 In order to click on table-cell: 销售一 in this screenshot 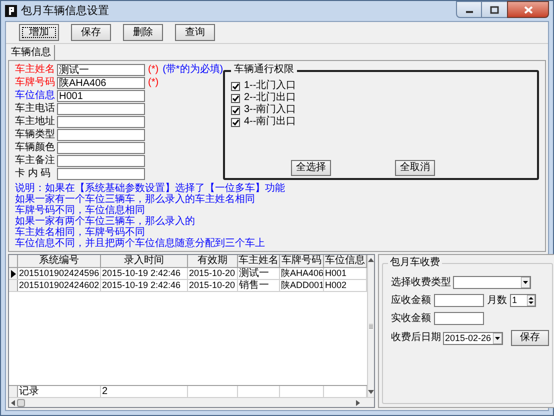, I will do `click(259, 285)`.